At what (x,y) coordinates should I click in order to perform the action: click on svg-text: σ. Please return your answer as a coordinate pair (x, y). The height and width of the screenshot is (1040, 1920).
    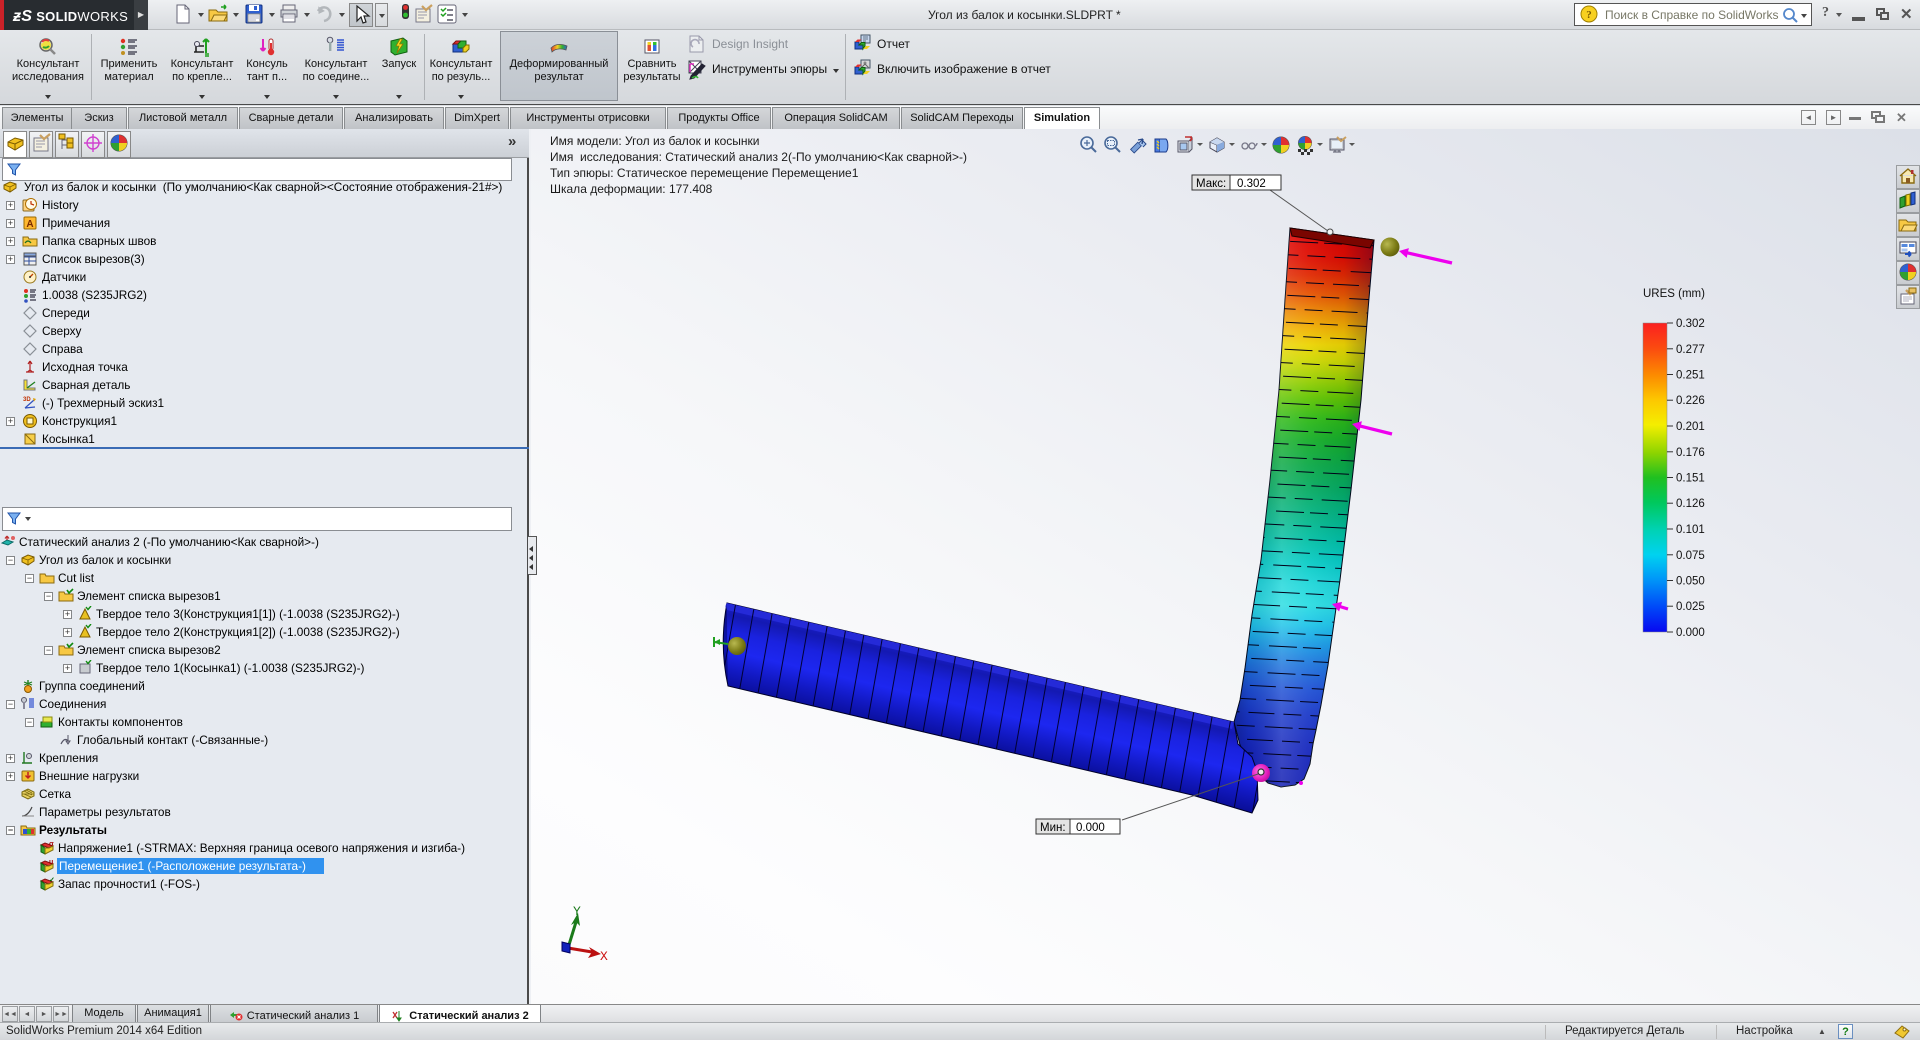
    Looking at the image, I should click on (51, 844).